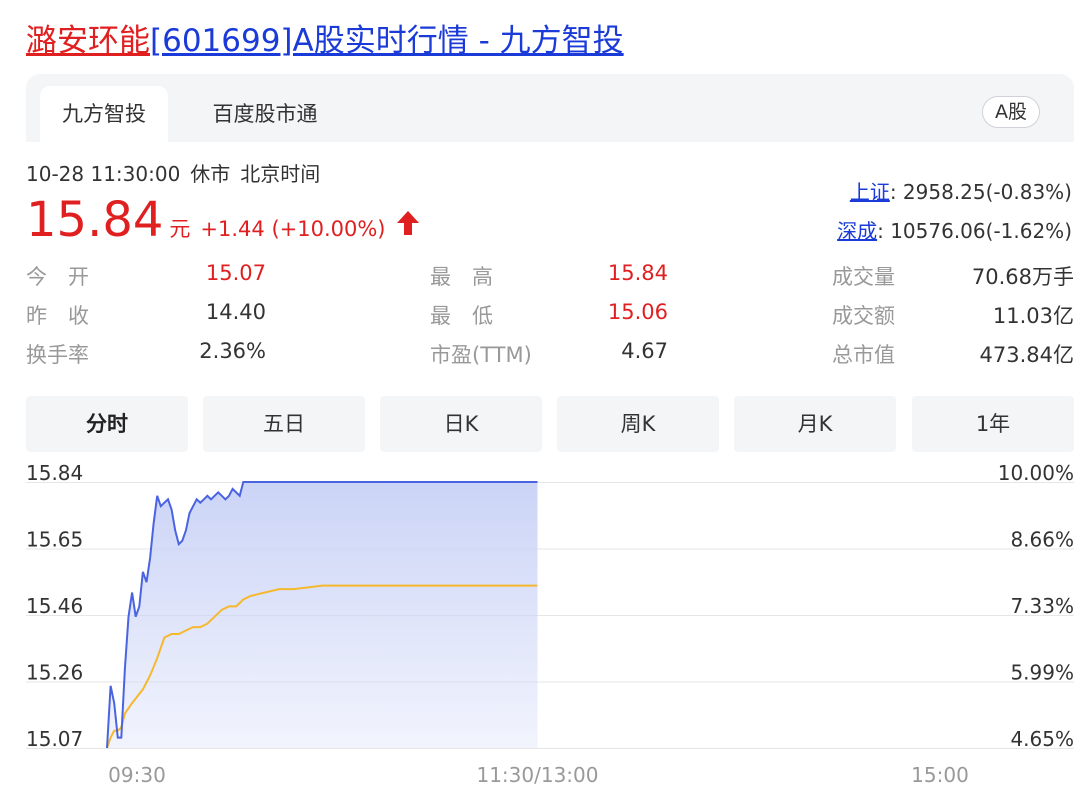 This screenshot has width=1080, height=789. I want to click on y-axis-price-label: 15.26, so click(54, 673).